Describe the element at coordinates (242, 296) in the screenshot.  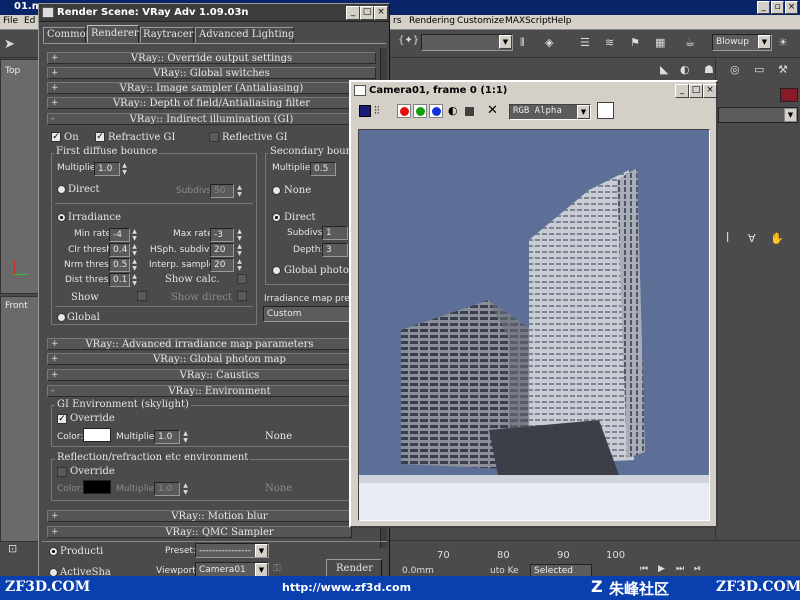
I see `show-direct-checkbox` at that location.